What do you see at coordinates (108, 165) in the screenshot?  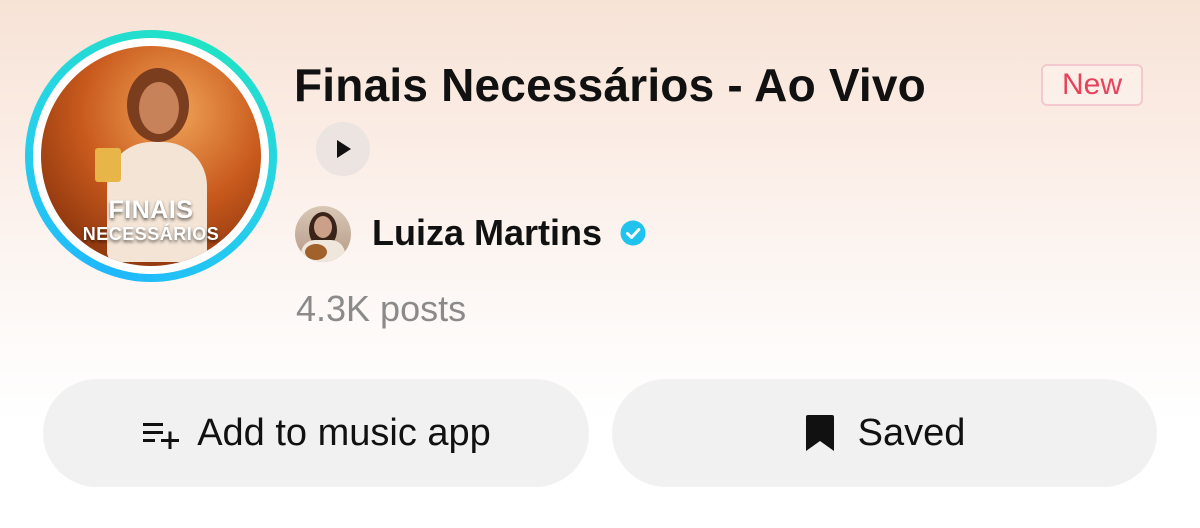 I see `cover-cup` at bounding box center [108, 165].